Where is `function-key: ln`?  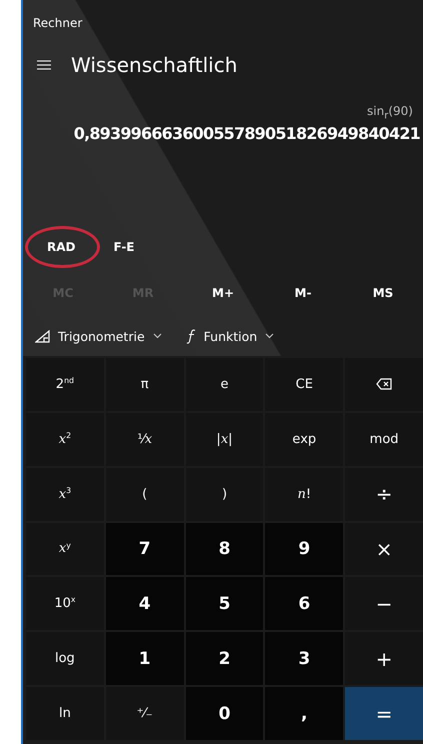 function-key: ln is located at coordinates (65, 713).